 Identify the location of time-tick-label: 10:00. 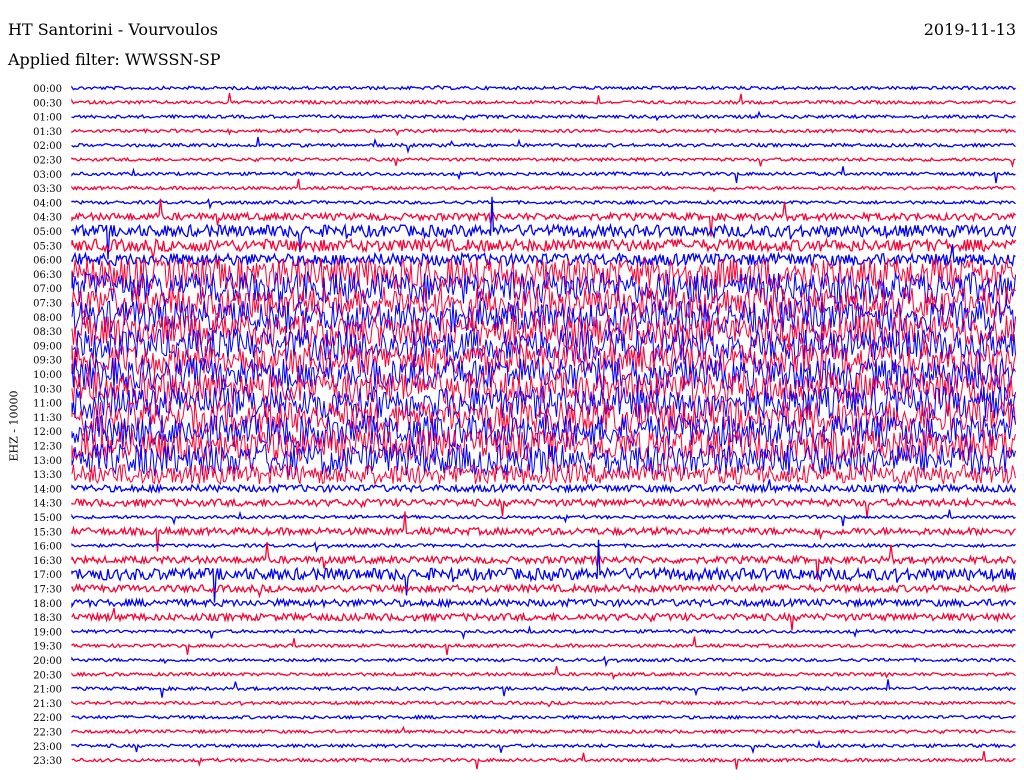
(47, 375).